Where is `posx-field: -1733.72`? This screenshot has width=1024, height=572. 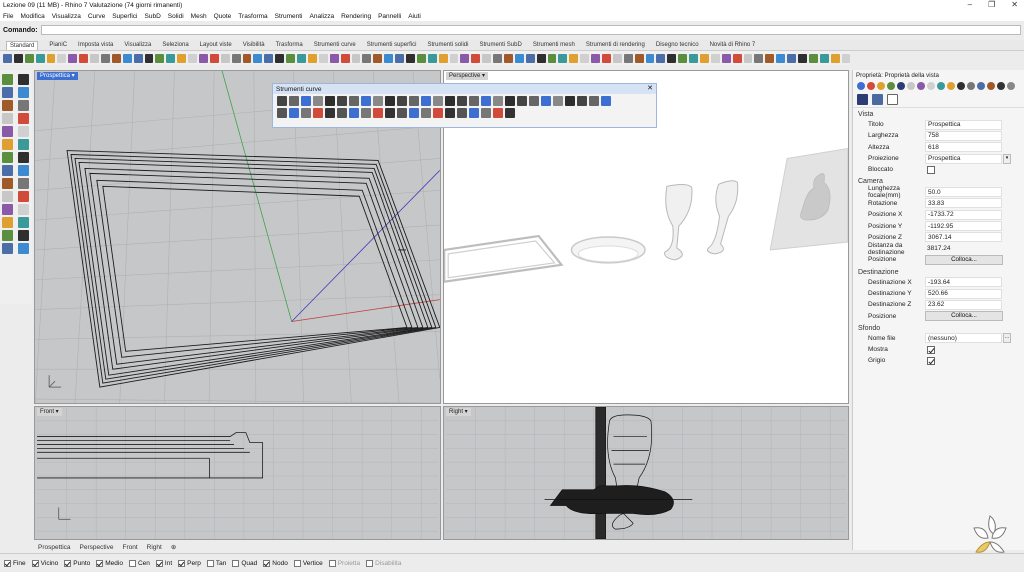 posx-field: -1733.72 is located at coordinates (963, 214).